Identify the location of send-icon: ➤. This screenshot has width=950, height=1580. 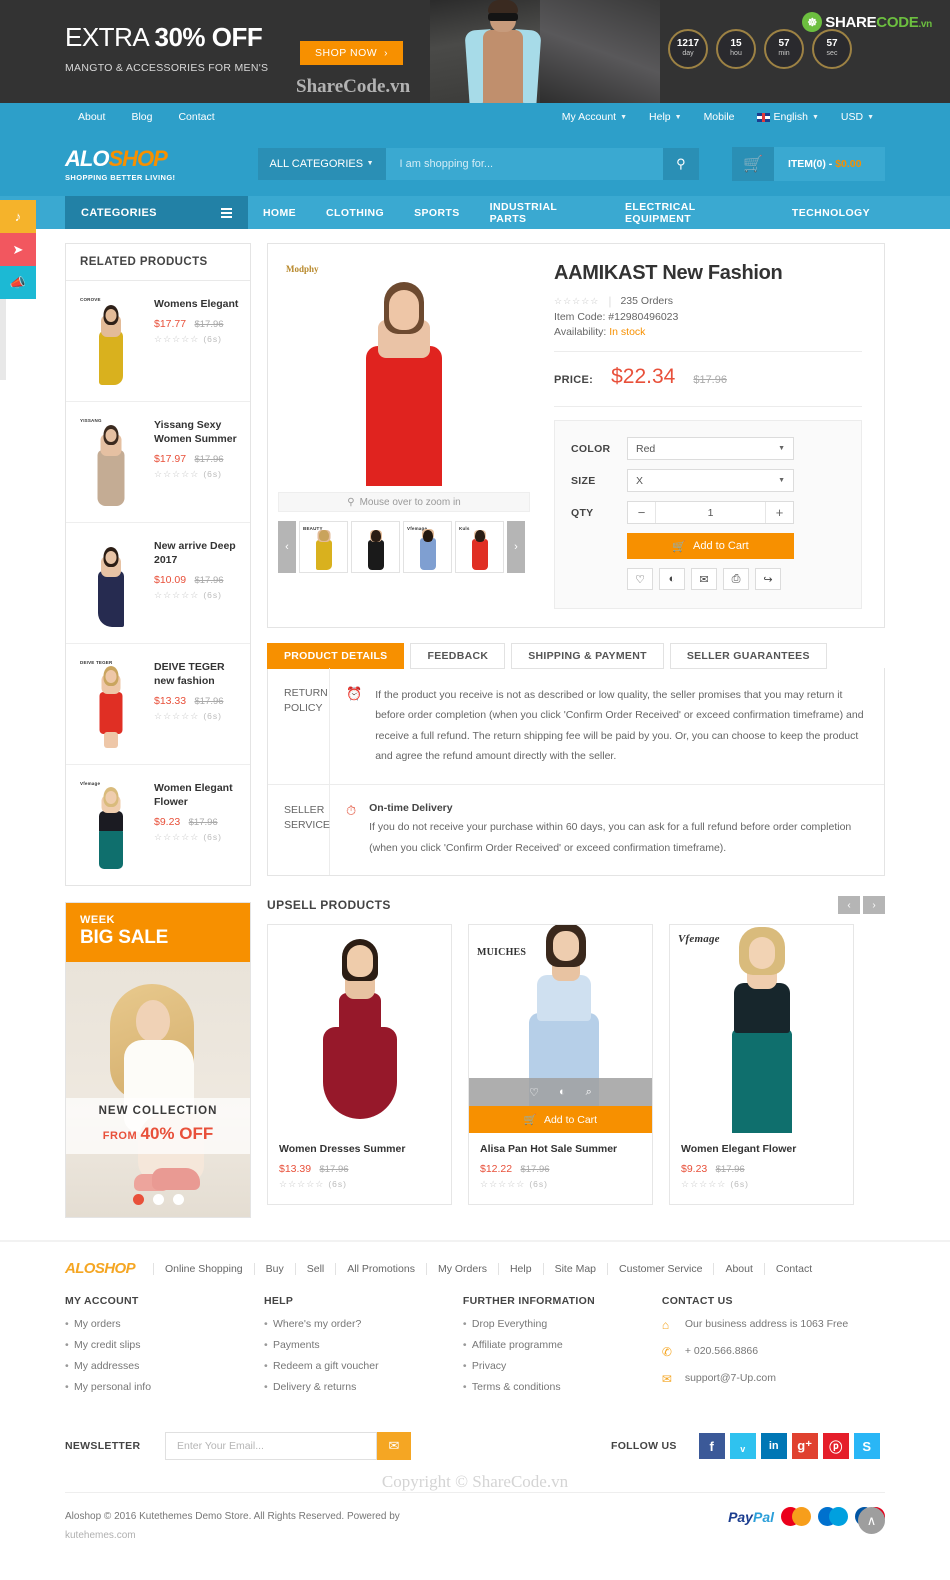
(18, 249).